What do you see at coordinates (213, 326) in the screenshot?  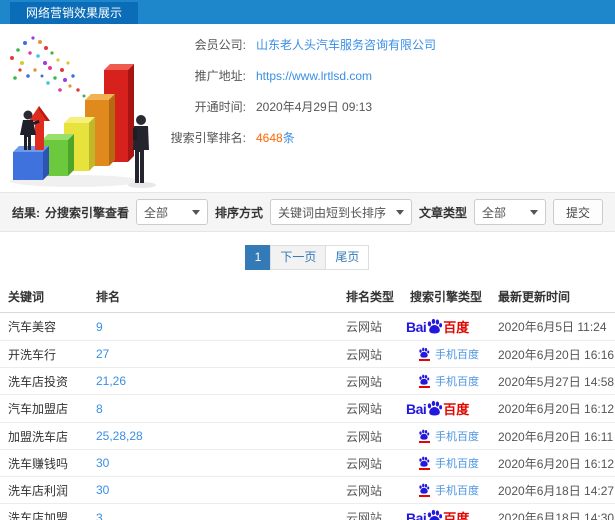 I see `rank-cell: 9` at bounding box center [213, 326].